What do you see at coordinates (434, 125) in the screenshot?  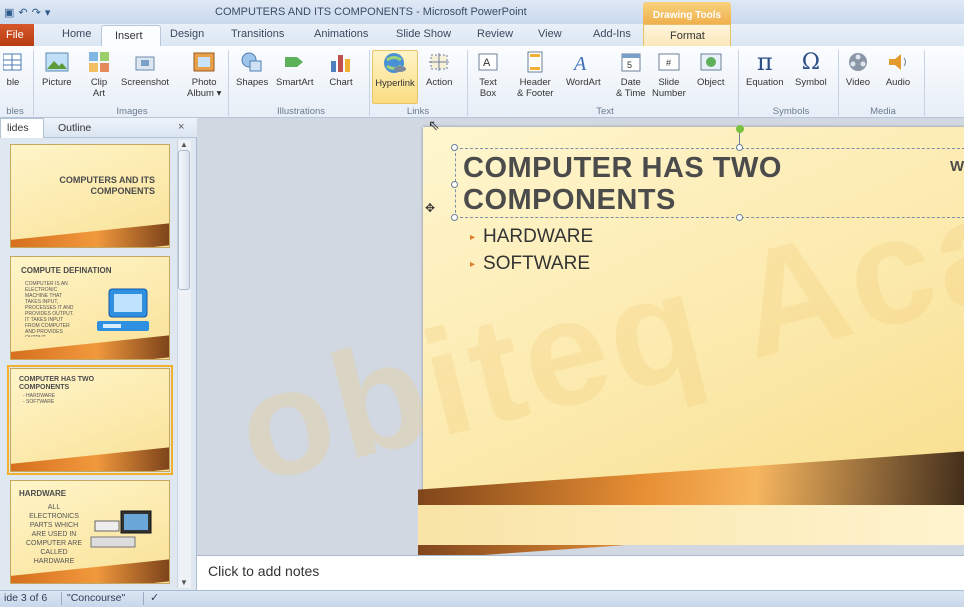 I see `mouse-pointer-icon: ⇖` at bounding box center [434, 125].